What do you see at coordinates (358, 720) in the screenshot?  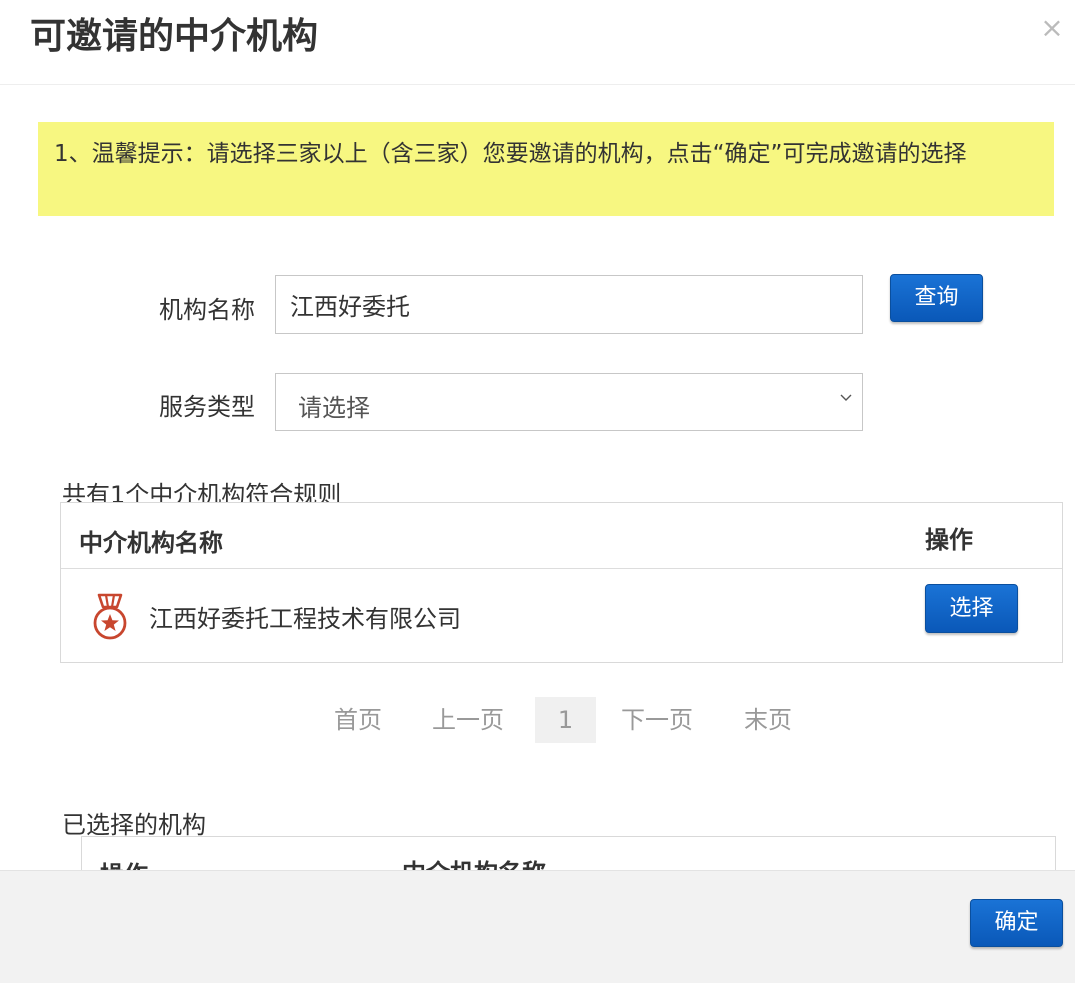 I see `page-first: 首页` at bounding box center [358, 720].